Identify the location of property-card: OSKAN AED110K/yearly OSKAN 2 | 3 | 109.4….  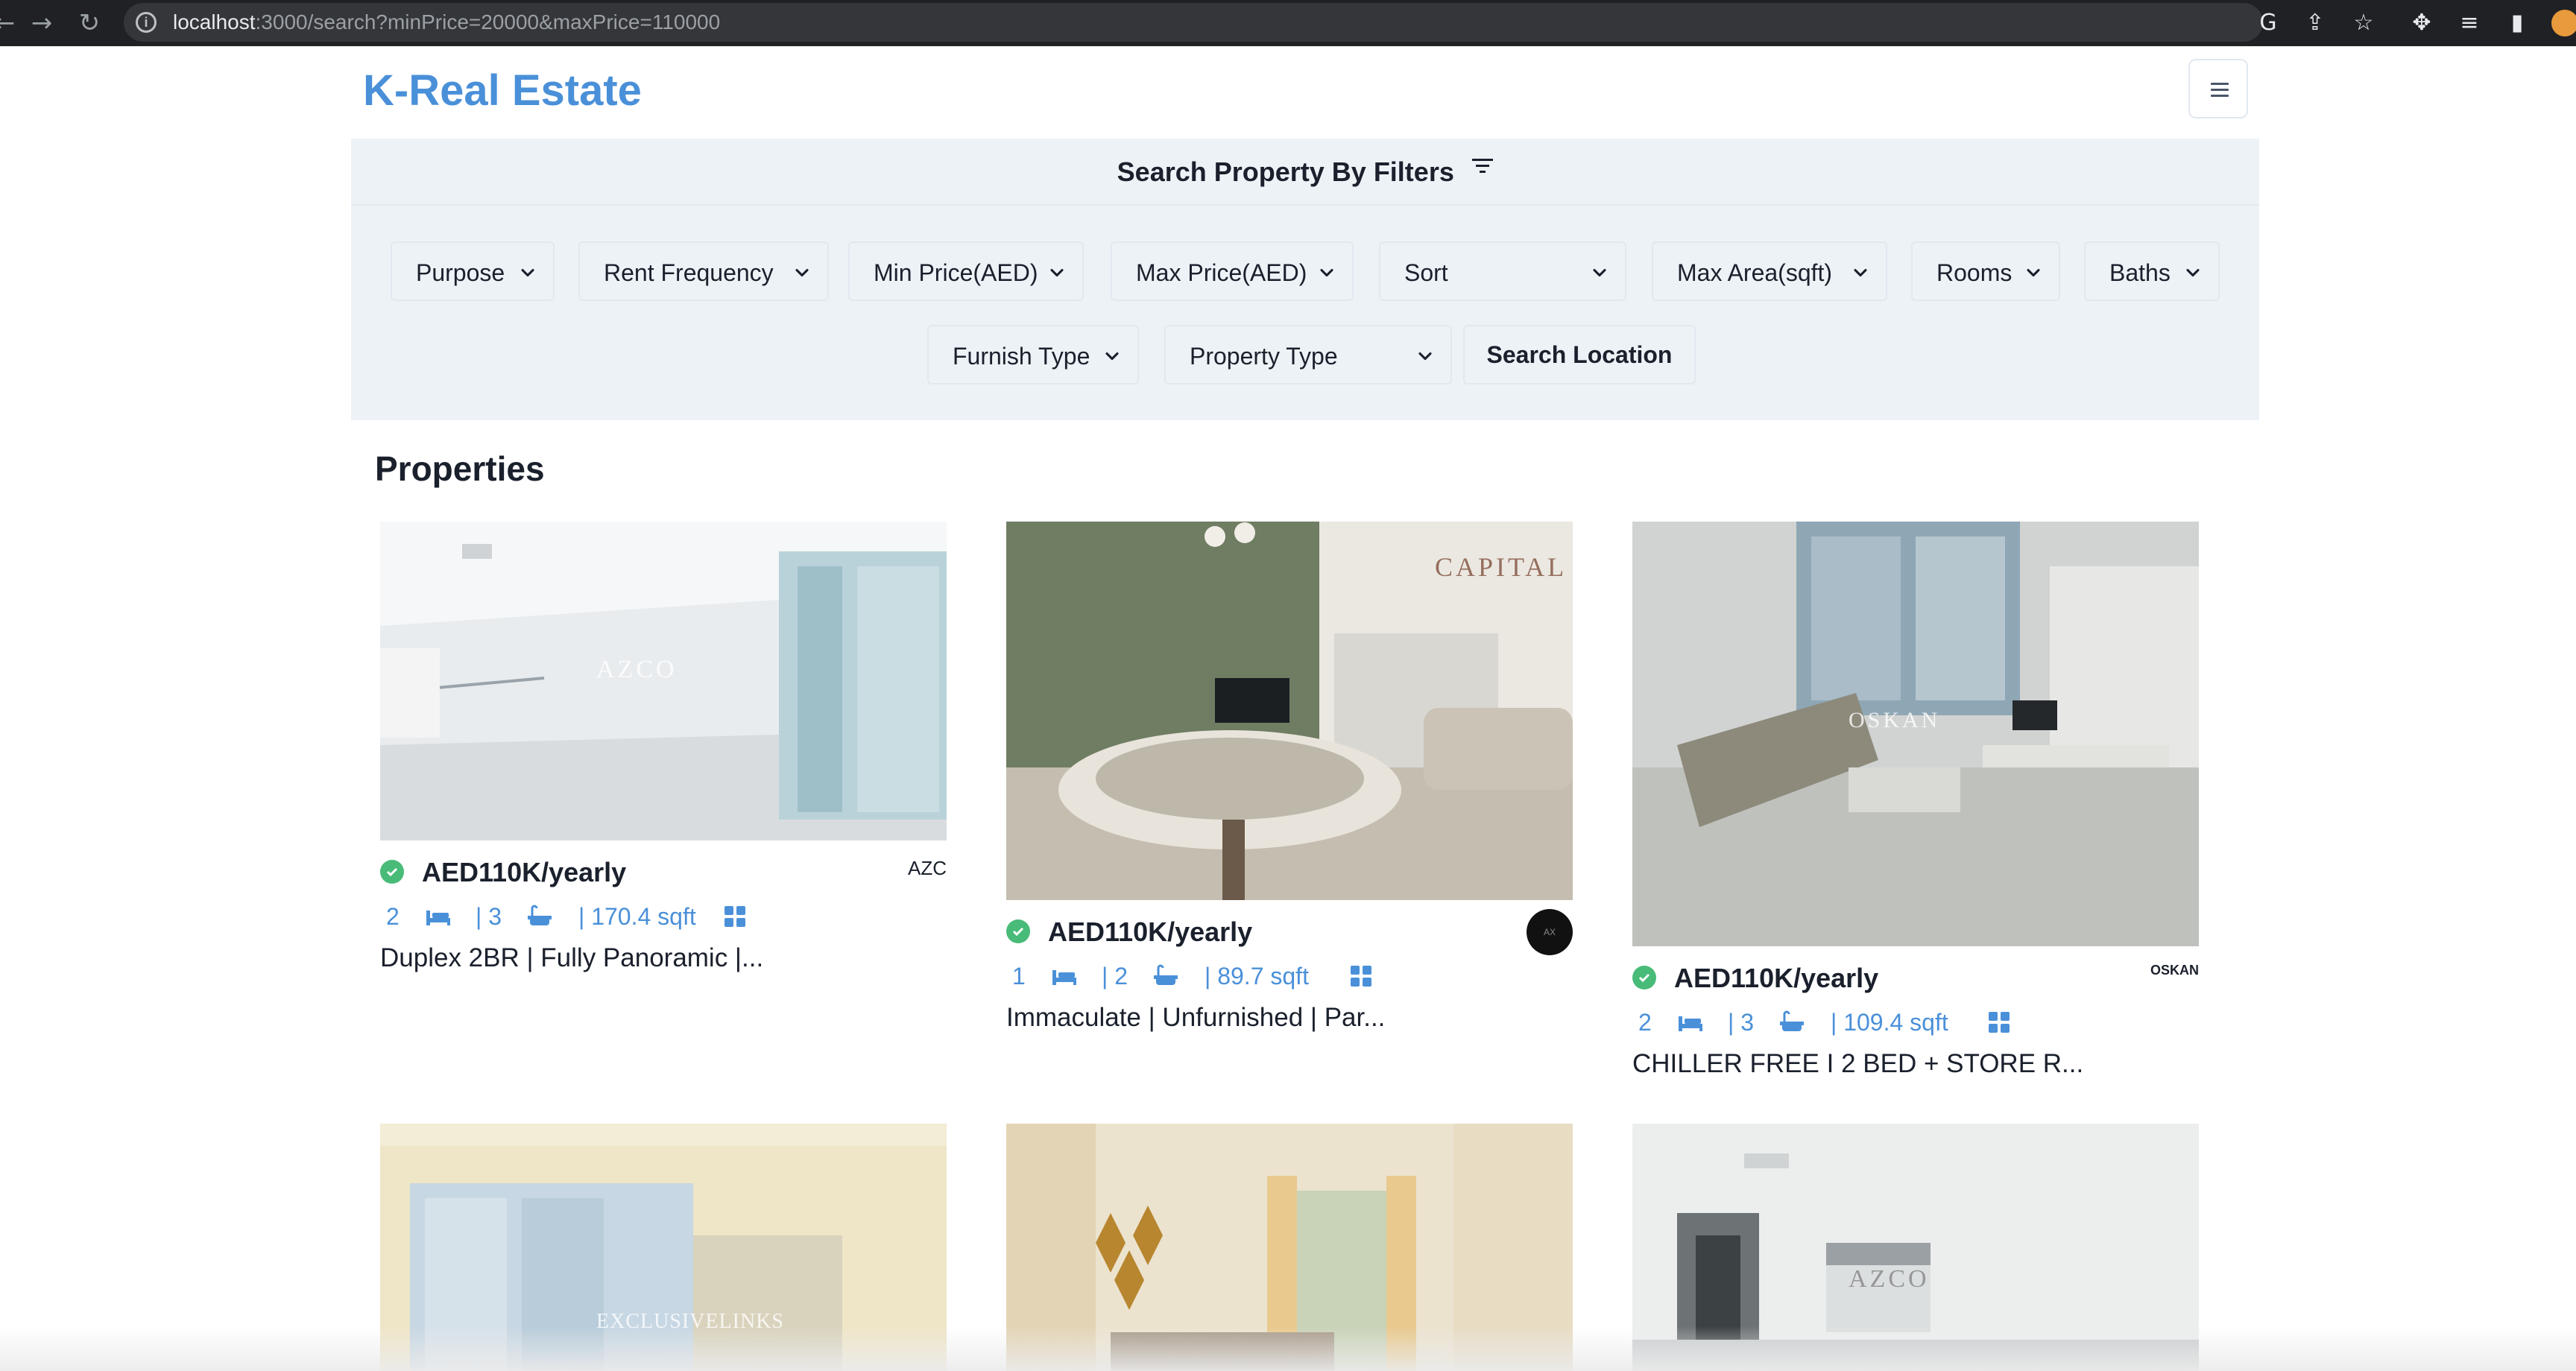
(1915, 800).